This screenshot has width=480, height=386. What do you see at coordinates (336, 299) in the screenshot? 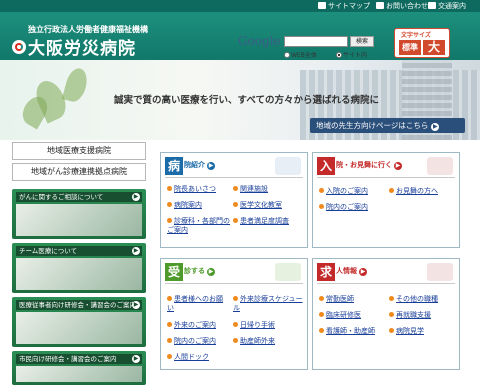
I see `link-doctors: 常勤医師` at bounding box center [336, 299].